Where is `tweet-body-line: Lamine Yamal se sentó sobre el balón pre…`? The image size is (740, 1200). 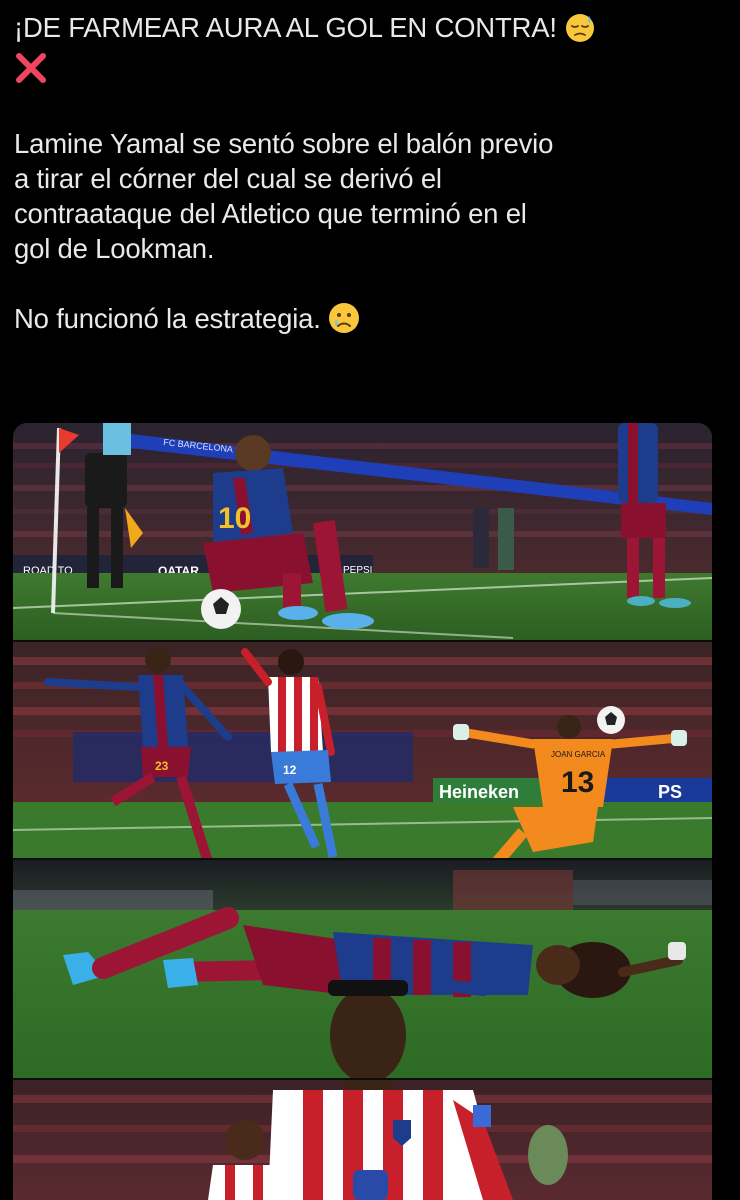
tweet-body-line: Lamine Yamal se sentó sobre el balón pre… is located at coordinates (284, 143).